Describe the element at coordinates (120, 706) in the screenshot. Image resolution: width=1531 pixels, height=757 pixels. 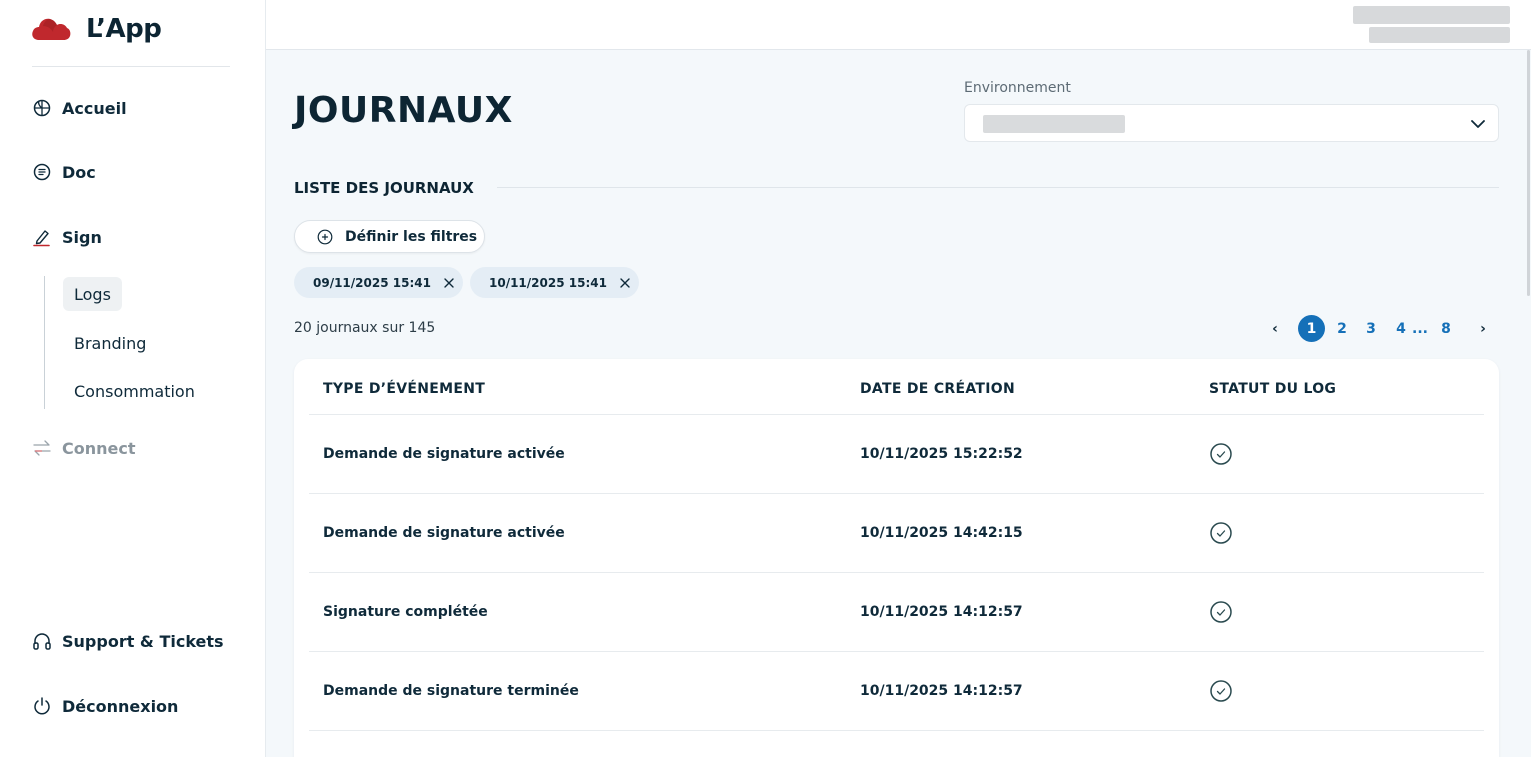
I see `nav-label-logout: Déconnexion` at that location.